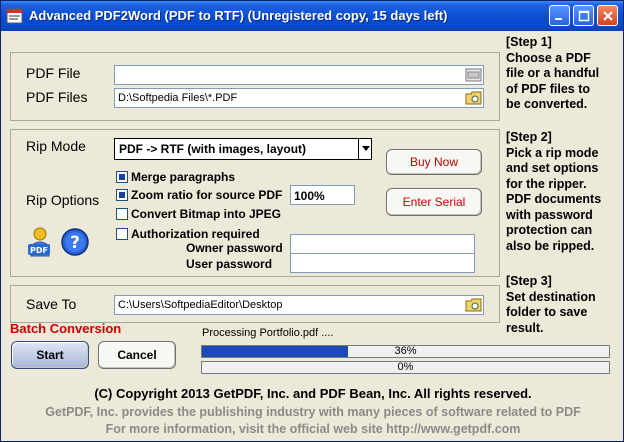  I want to click on step2-line: Pick a rip mode, so click(552, 152).